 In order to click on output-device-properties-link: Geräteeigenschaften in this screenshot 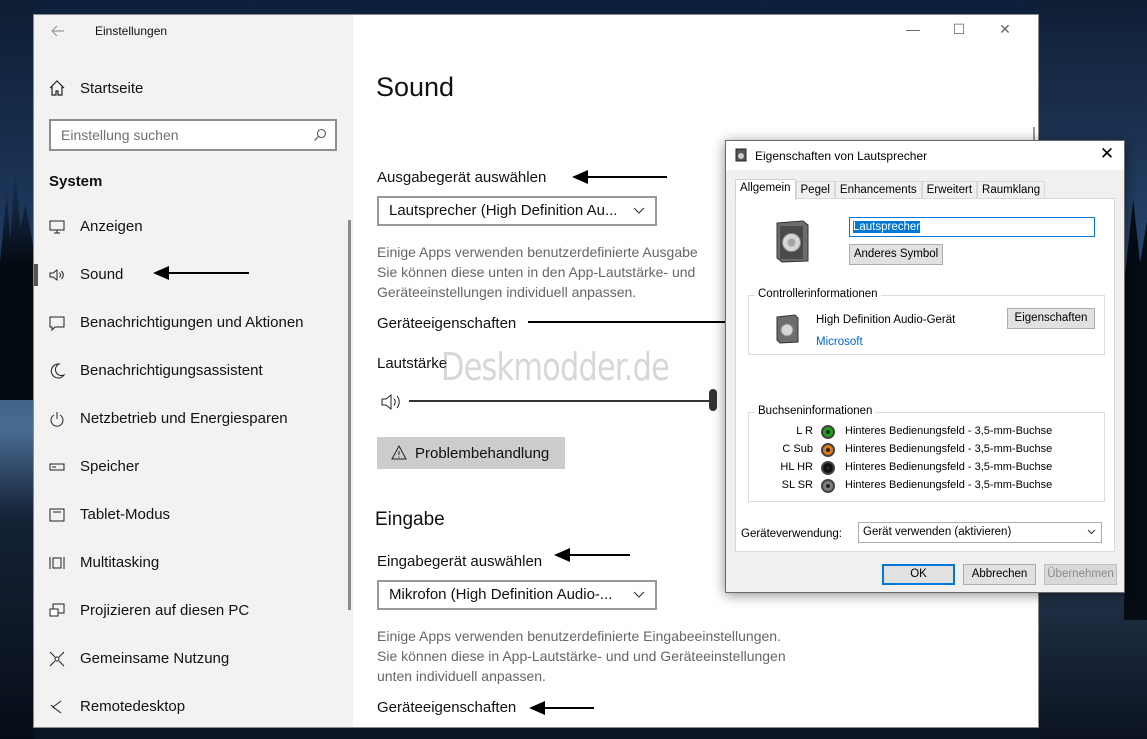, I will do `click(446, 323)`.